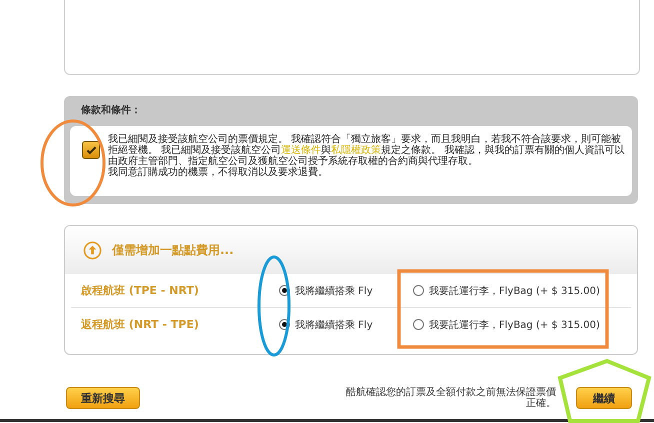 This screenshot has height=423, width=654. What do you see at coordinates (450, 398) in the screenshot?
I see `price-notice: 酷航確認您的訂票及全額付款之前無法保證票價正確。` at bounding box center [450, 398].